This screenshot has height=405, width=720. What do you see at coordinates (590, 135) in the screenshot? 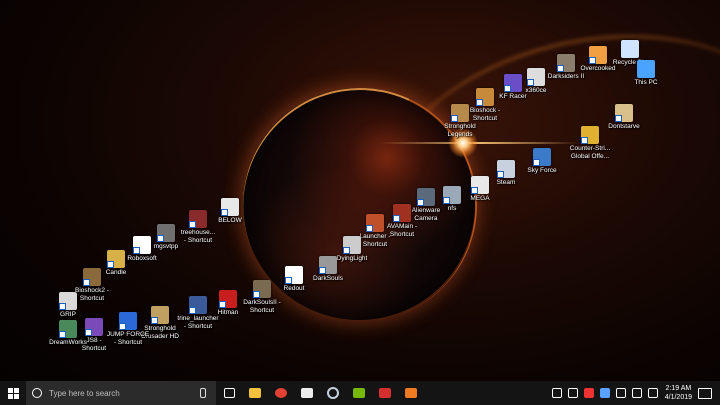
I see `counter-strike-icon` at bounding box center [590, 135].